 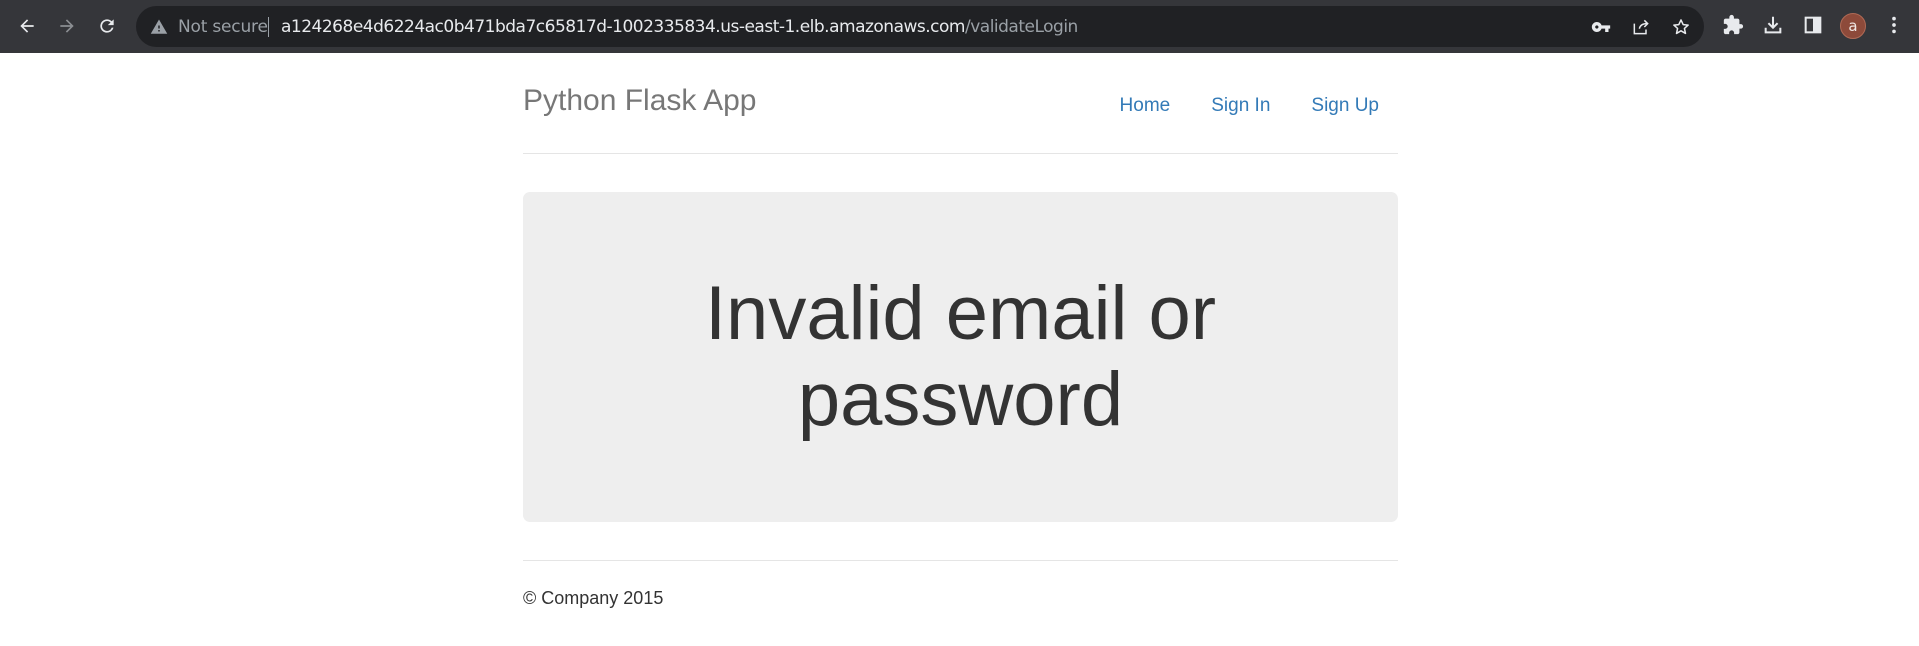 What do you see at coordinates (593, 598) in the screenshot?
I see `footer-text: © Company 2015` at bounding box center [593, 598].